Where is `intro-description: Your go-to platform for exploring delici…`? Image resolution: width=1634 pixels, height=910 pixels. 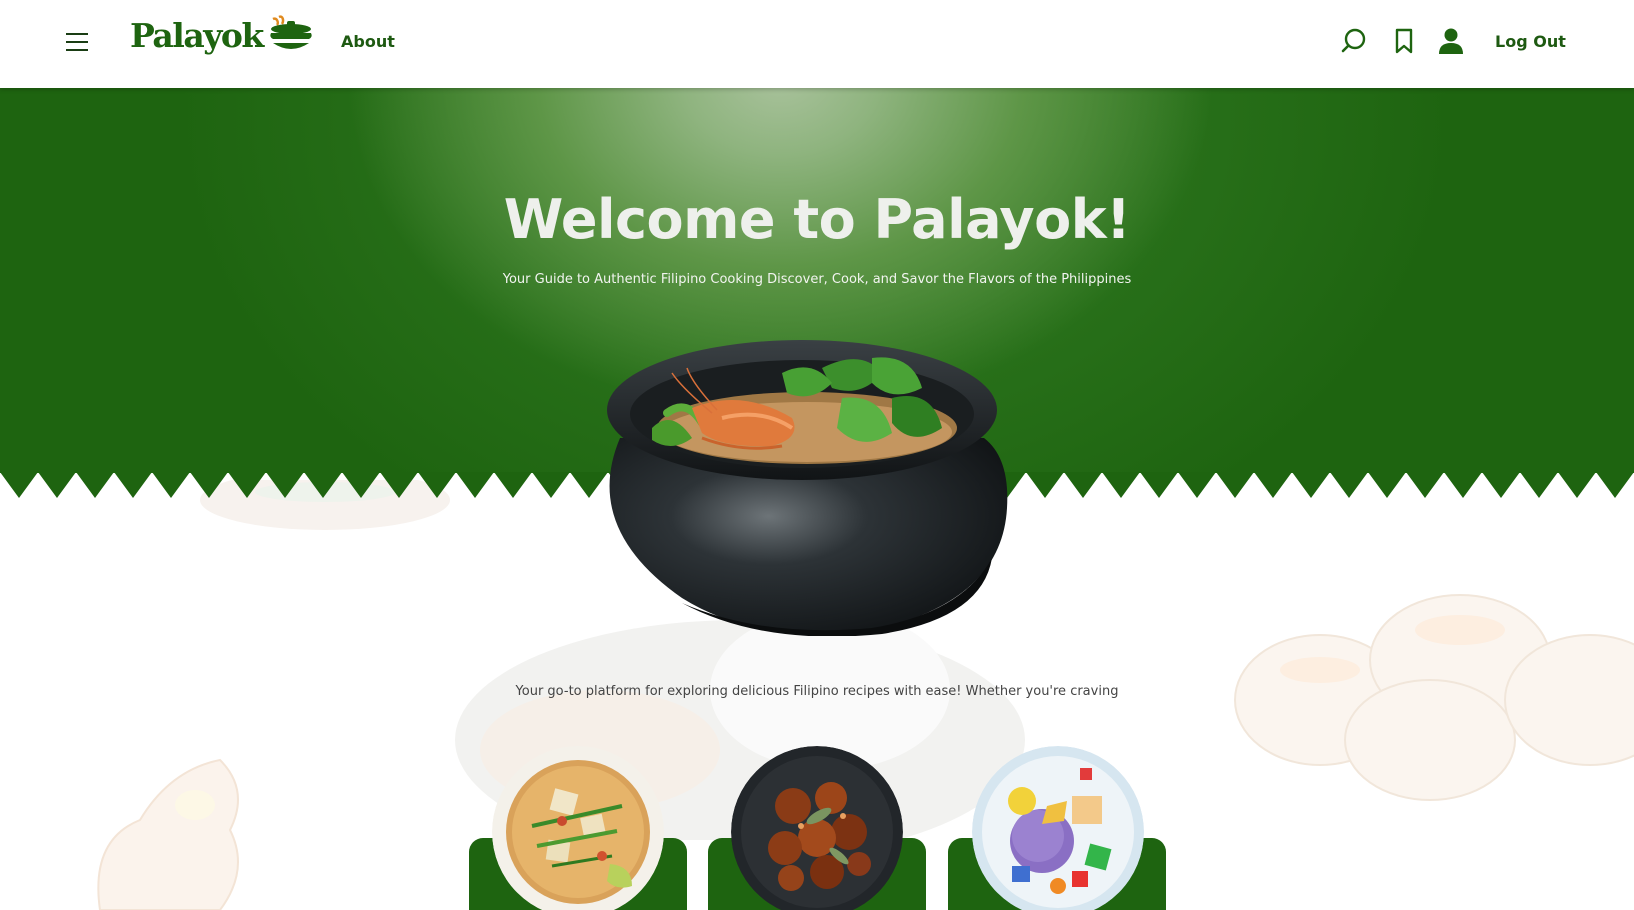 intro-description: Your go-to platform for exploring delici… is located at coordinates (817, 691).